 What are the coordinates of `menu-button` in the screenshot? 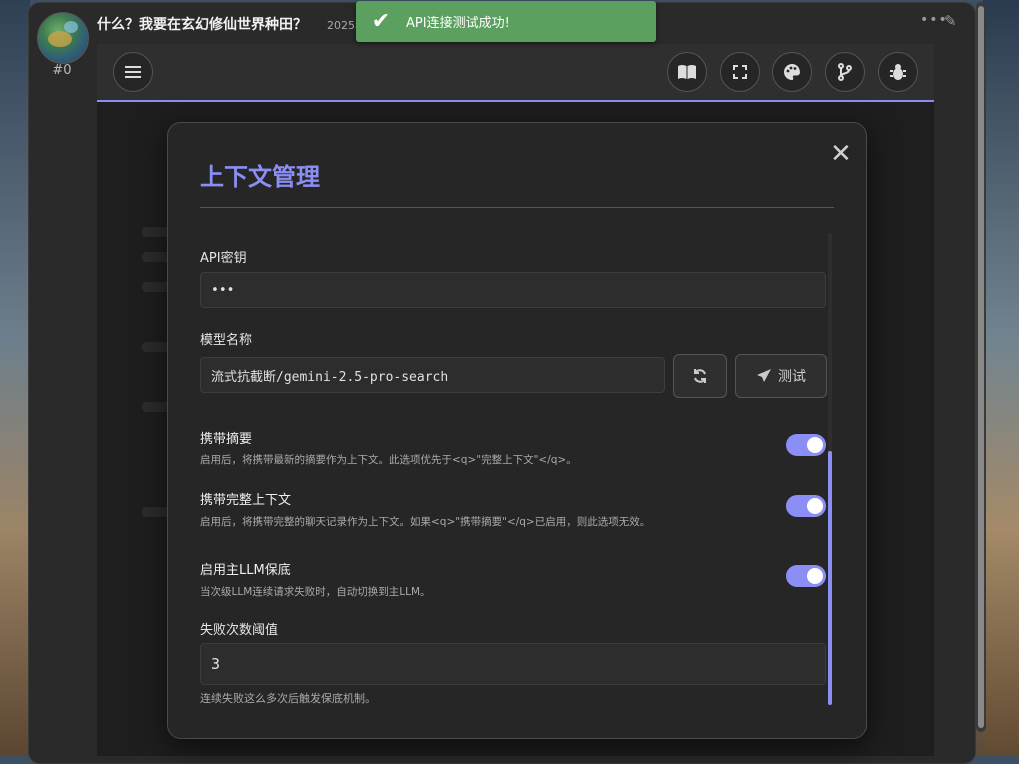 It's located at (133, 72).